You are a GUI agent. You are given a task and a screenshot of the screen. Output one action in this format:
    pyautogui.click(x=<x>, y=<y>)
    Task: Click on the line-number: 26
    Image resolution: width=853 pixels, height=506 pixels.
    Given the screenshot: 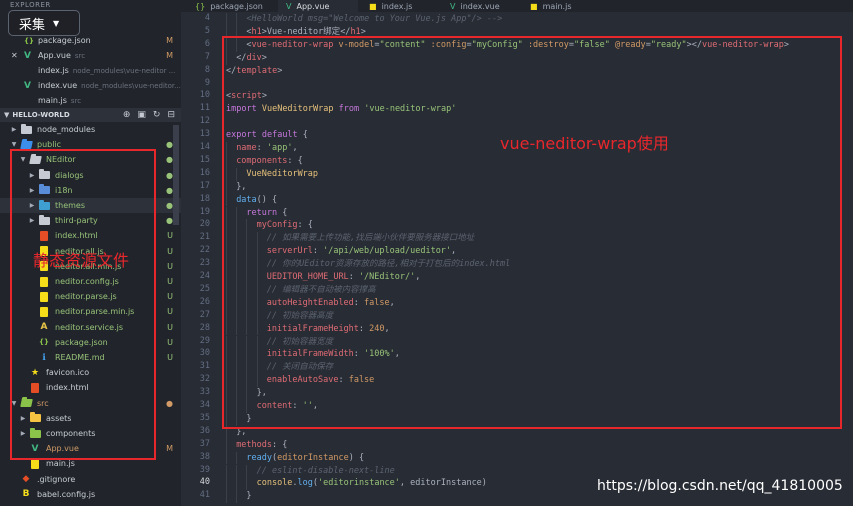 What is the action you would take?
    pyautogui.click(x=204, y=301)
    